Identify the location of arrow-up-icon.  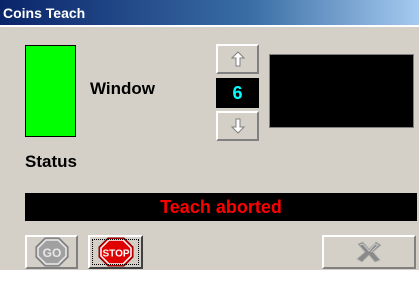
(237, 59).